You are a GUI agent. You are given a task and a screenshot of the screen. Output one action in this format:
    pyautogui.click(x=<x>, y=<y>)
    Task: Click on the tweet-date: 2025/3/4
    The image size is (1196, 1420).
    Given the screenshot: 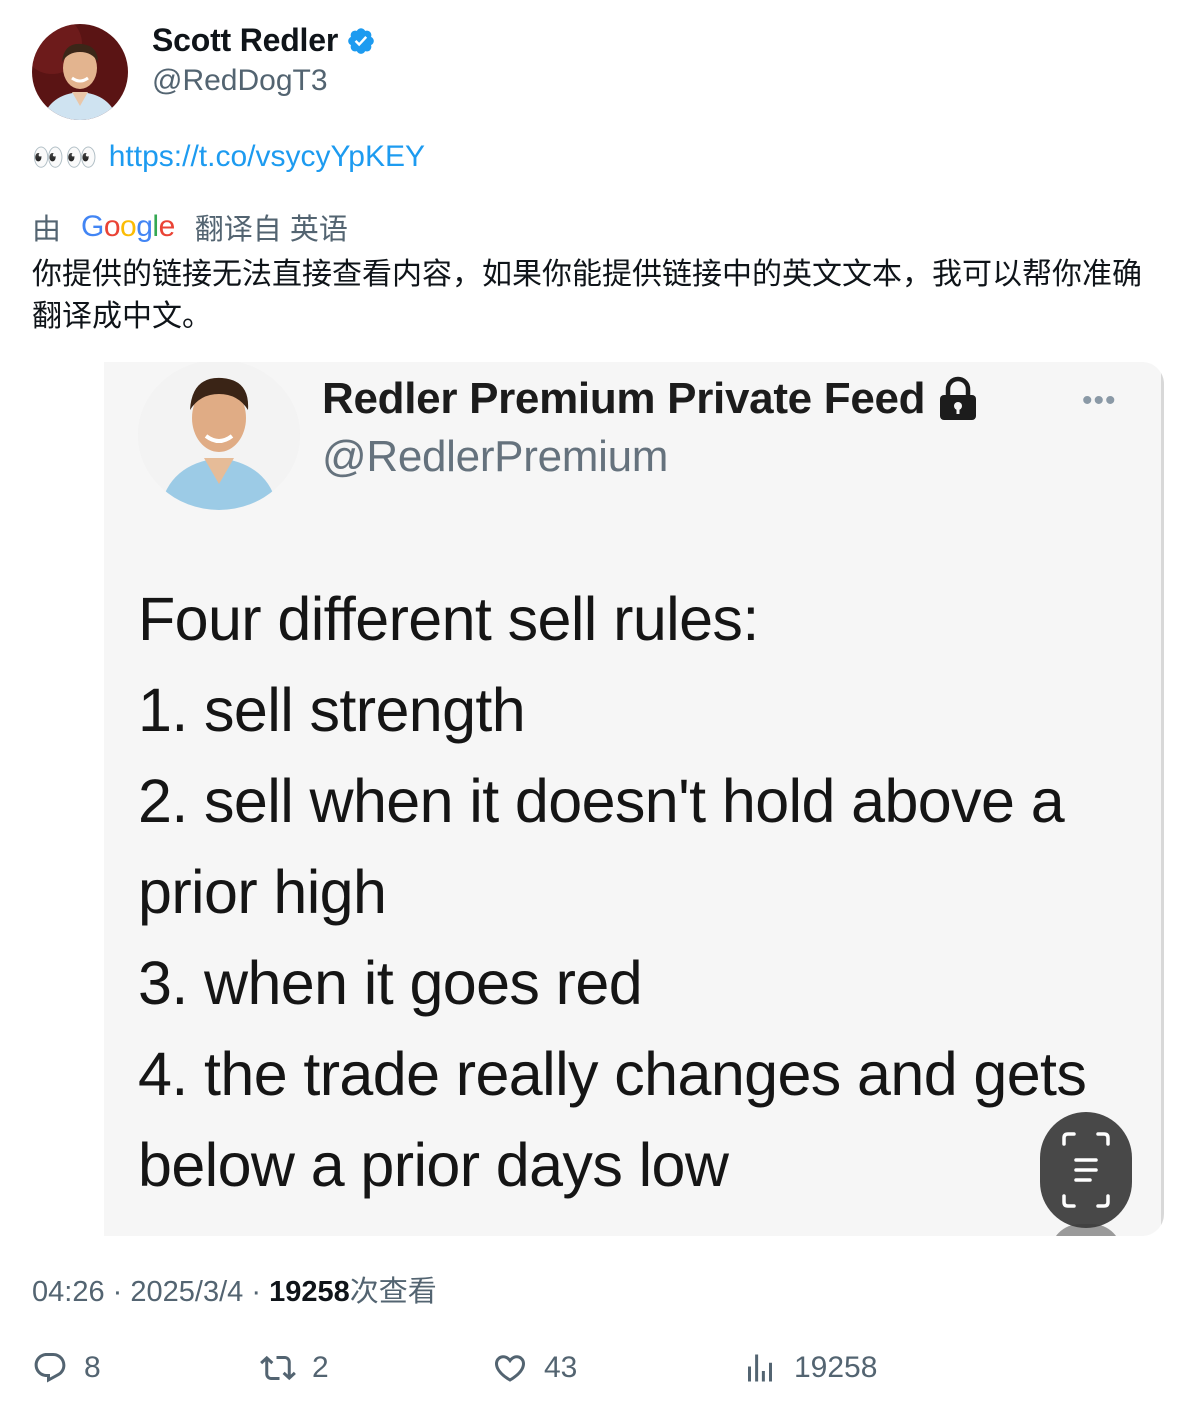 What is the action you would take?
    pyautogui.click(x=186, y=1292)
    